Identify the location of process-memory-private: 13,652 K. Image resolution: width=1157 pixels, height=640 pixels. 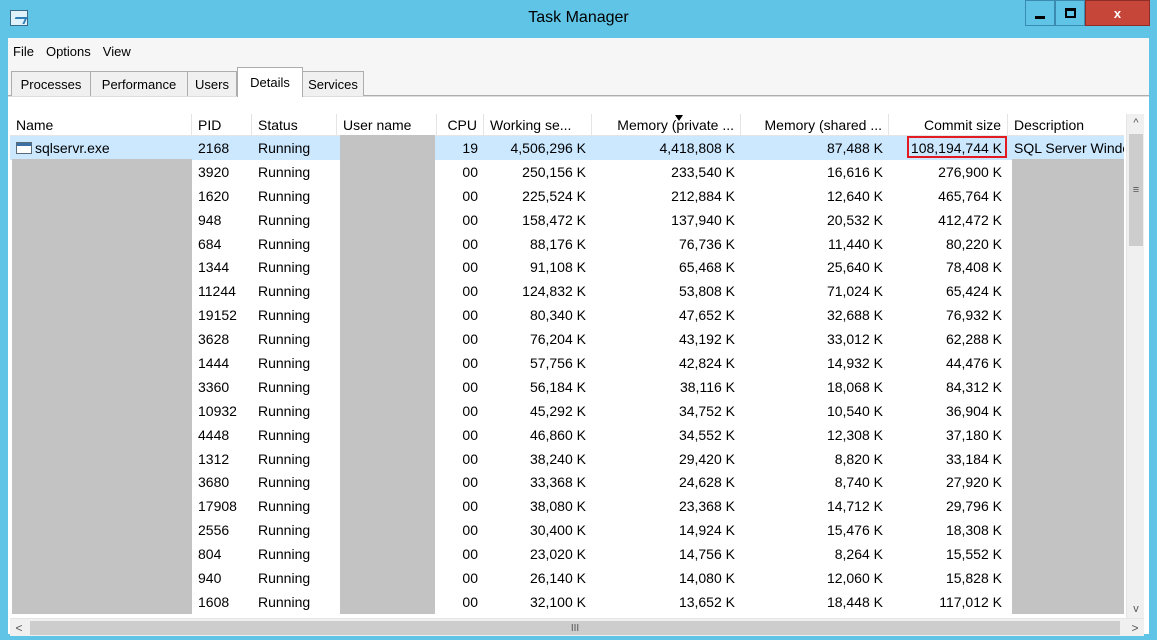
(706, 601).